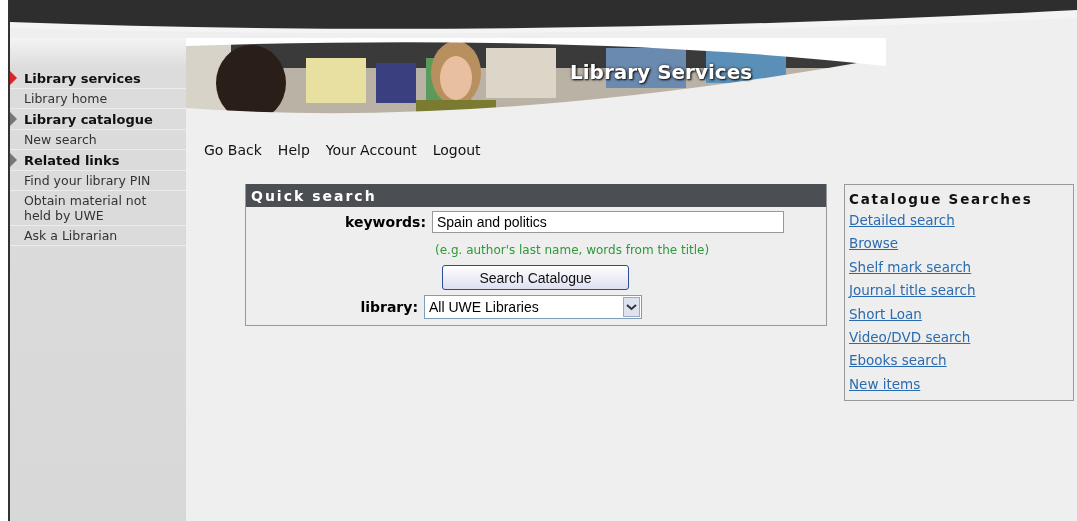 The width and height of the screenshot is (1077, 521). Describe the element at coordinates (82, 78) in the screenshot. I see `sidebar-heading: Library services` at that location.